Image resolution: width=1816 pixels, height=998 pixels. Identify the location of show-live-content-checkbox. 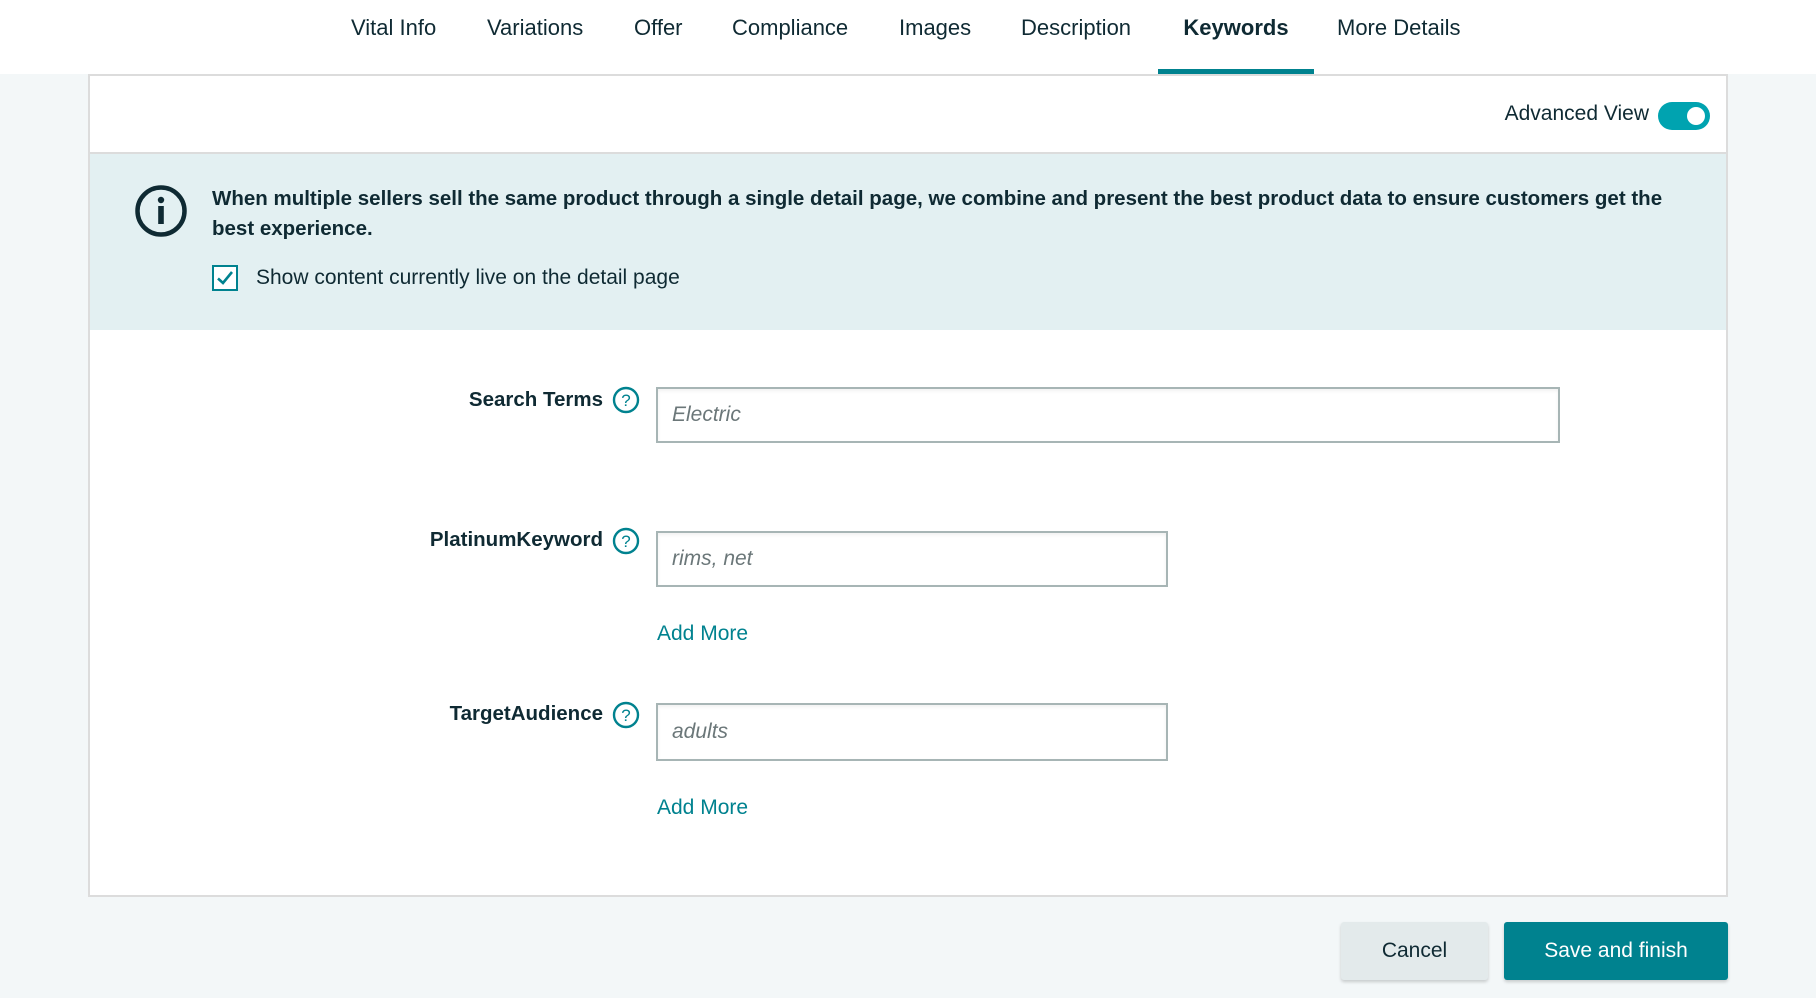
(225, 278).